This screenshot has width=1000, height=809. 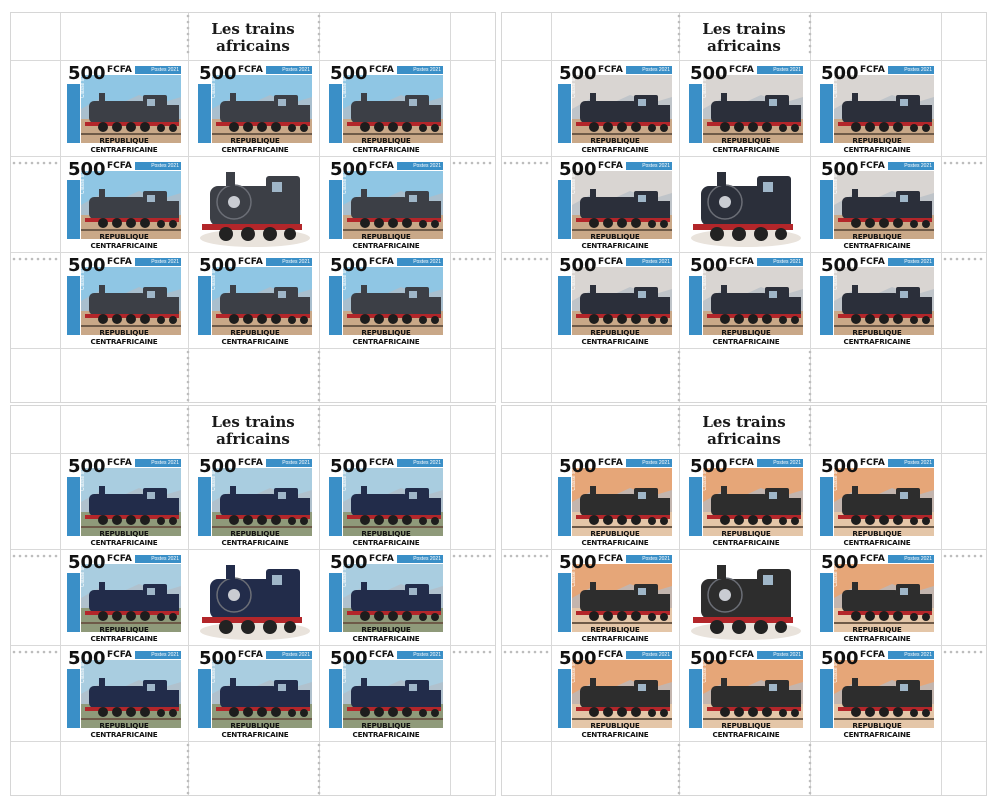 I want to click on sheet-title: Les trains africains, so click(x=253, y=38).